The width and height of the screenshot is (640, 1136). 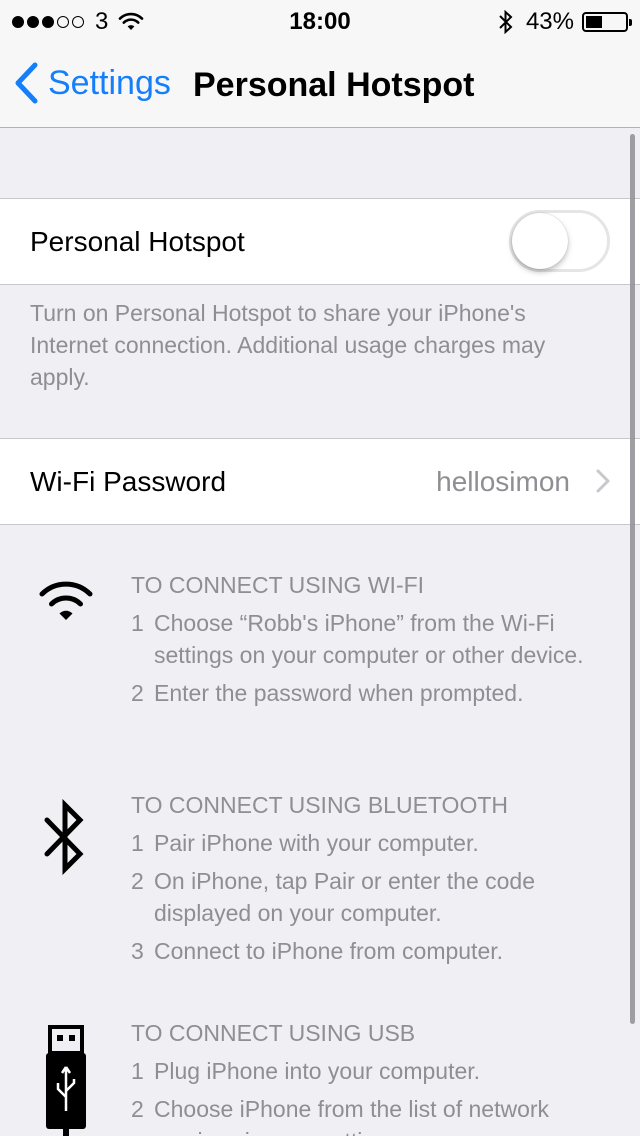 What do you see at coordinates (503, 481) in the screenshot?
I see `wifi-password-value: hellosimon` at bounding box center [503, 481].